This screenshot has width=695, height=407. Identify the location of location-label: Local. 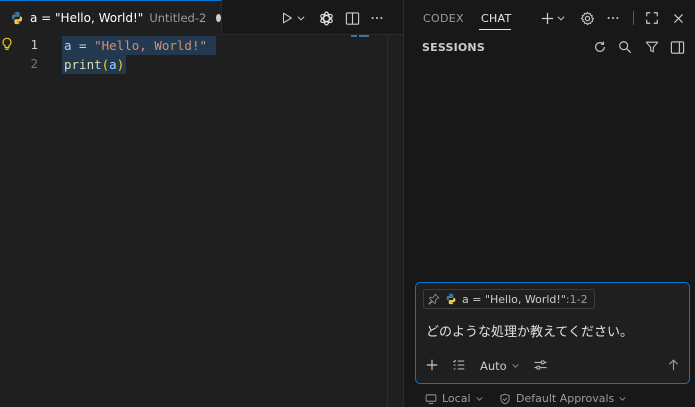
(456, 398).